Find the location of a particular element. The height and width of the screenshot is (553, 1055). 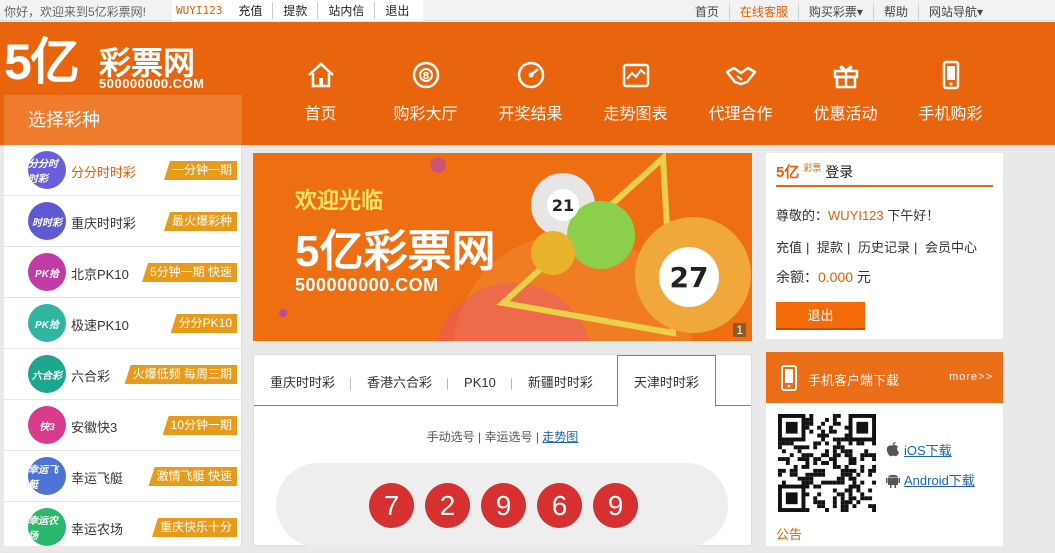

pick-options: 手动选号 | 幸运选号 | 走势图 is located at coordinates (502, 437).